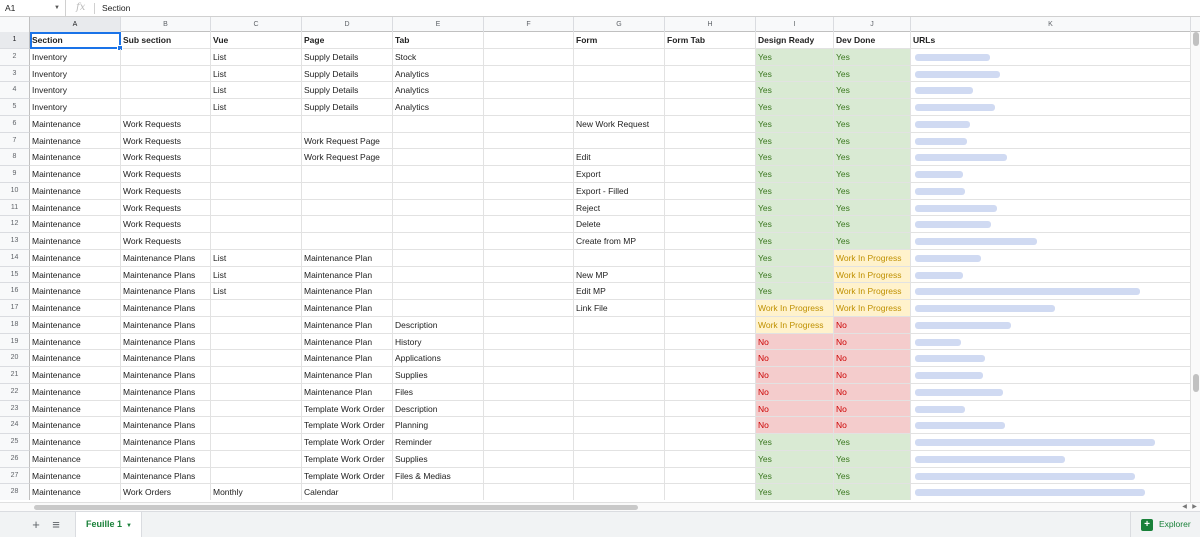 Image resolution: width=1200 pixels, height=537 pixels. I want to click on row-number: 15, so click(15, 275).